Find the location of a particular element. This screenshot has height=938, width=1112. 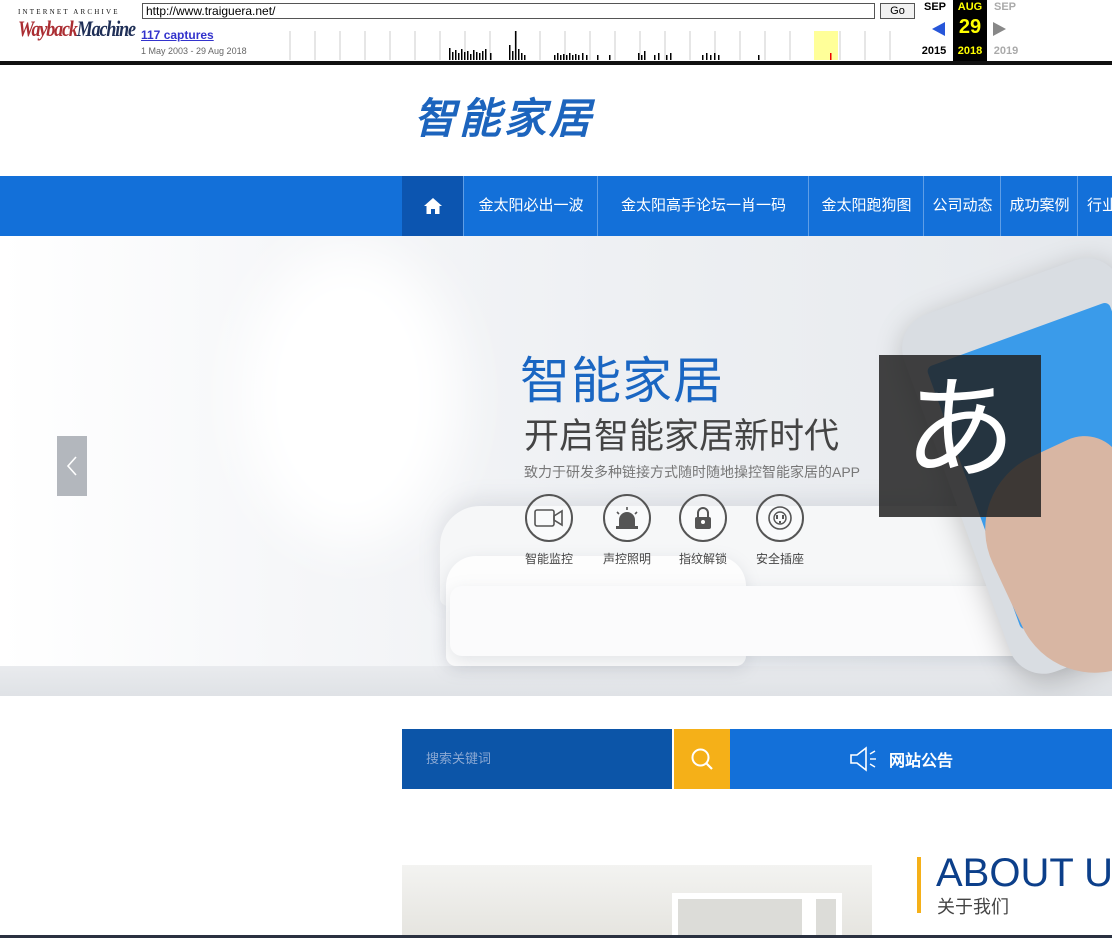

lock-icon is located at coordinates (703, 518).